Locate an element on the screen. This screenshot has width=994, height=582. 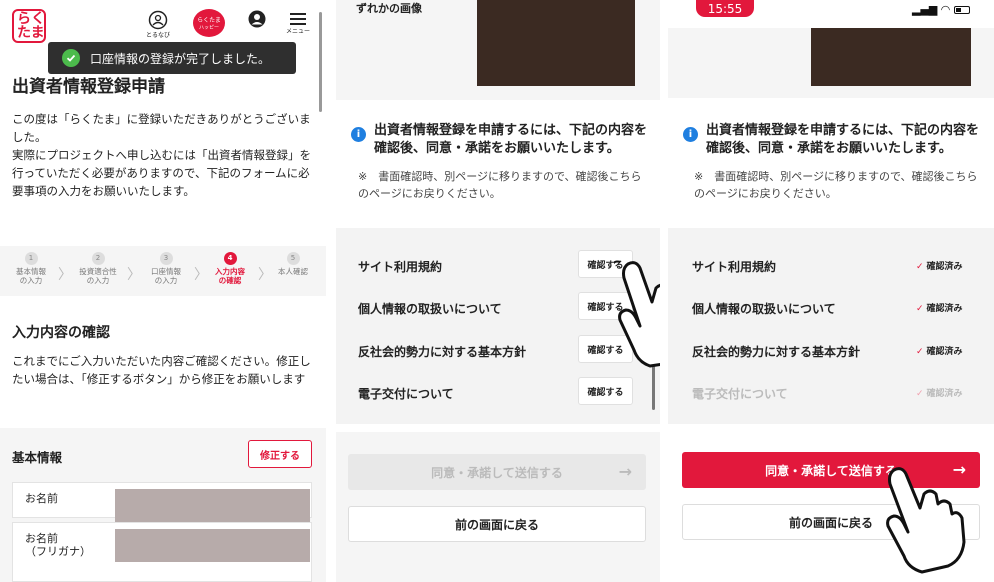
group-icon is located at coordinates (158, 20).